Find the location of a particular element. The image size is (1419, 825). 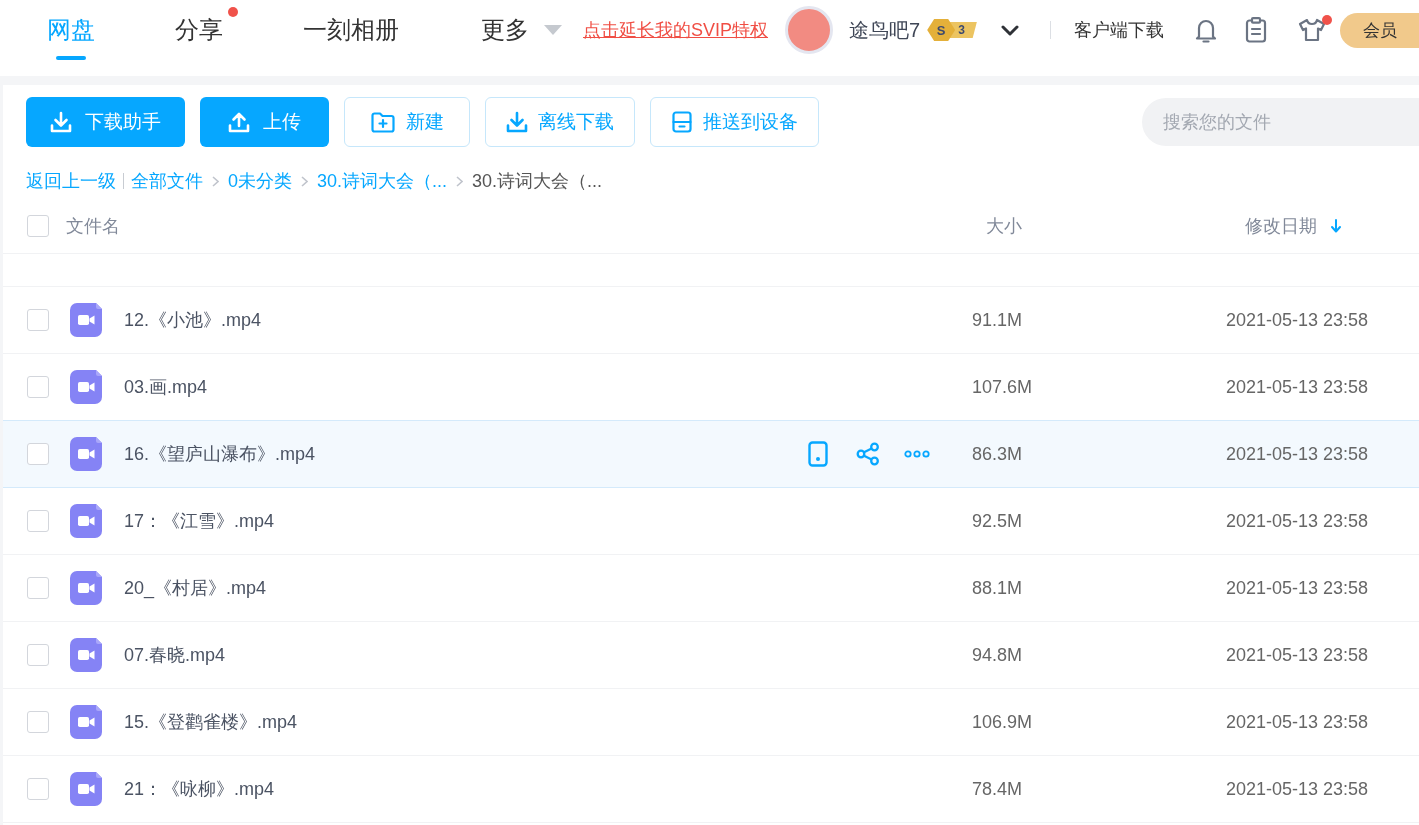

file-size: 94.8M is located at coordinates (998, 655).